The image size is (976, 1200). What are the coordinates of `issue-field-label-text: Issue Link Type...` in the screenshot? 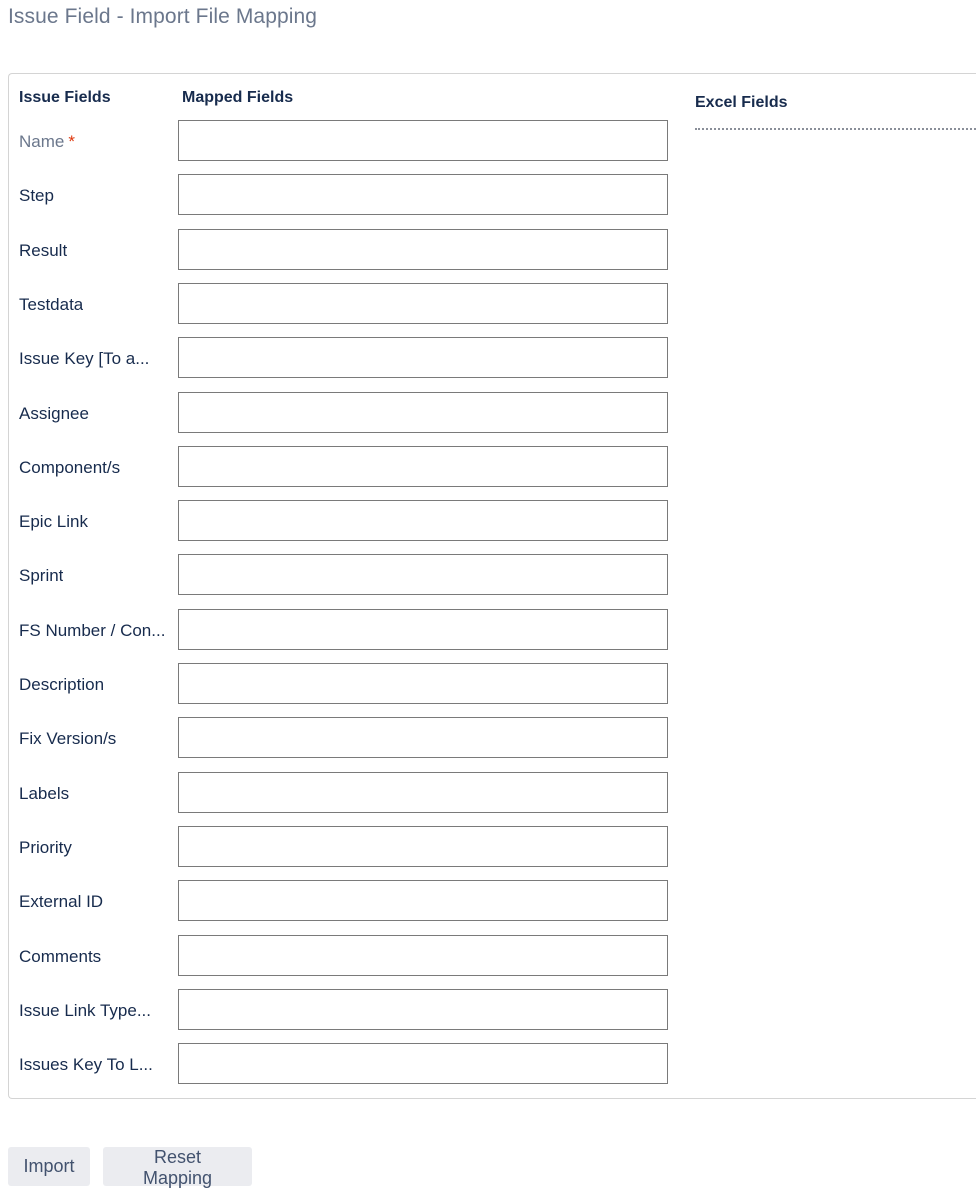 It's located at (85, 1010).